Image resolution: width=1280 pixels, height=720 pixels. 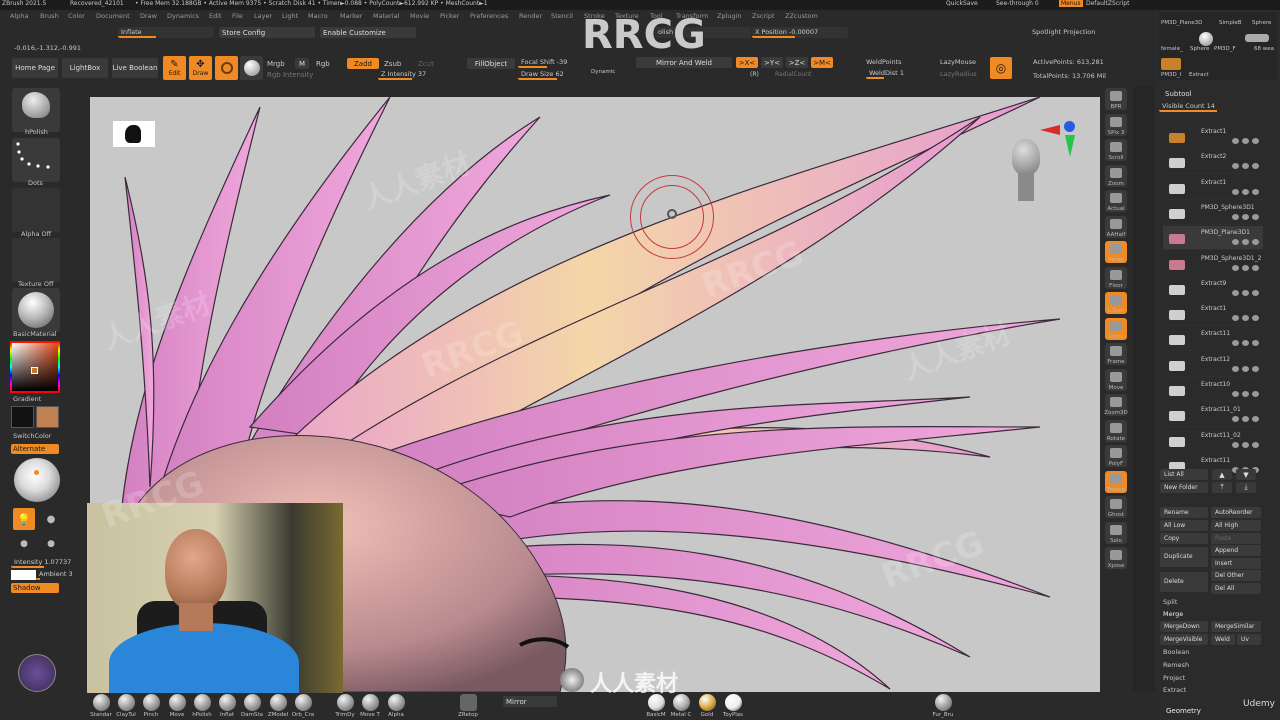 I want to click on geometry-section: Geometry, so click(x=1183, y=711).